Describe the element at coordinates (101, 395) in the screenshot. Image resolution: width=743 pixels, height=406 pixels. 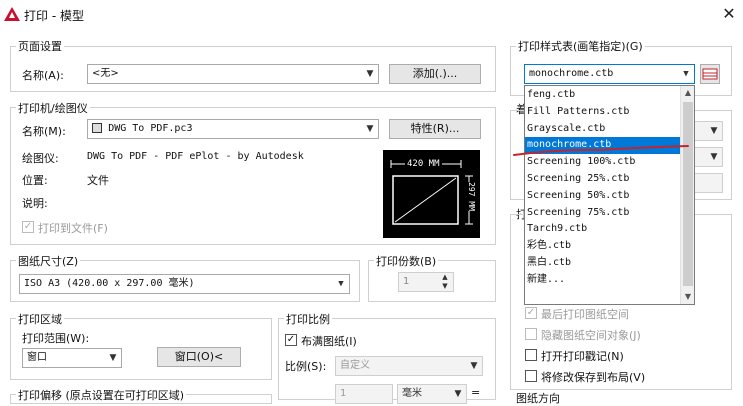
I see `plot-offset-label: 打印偏移 (原点设置在可打印区域)` at that location.